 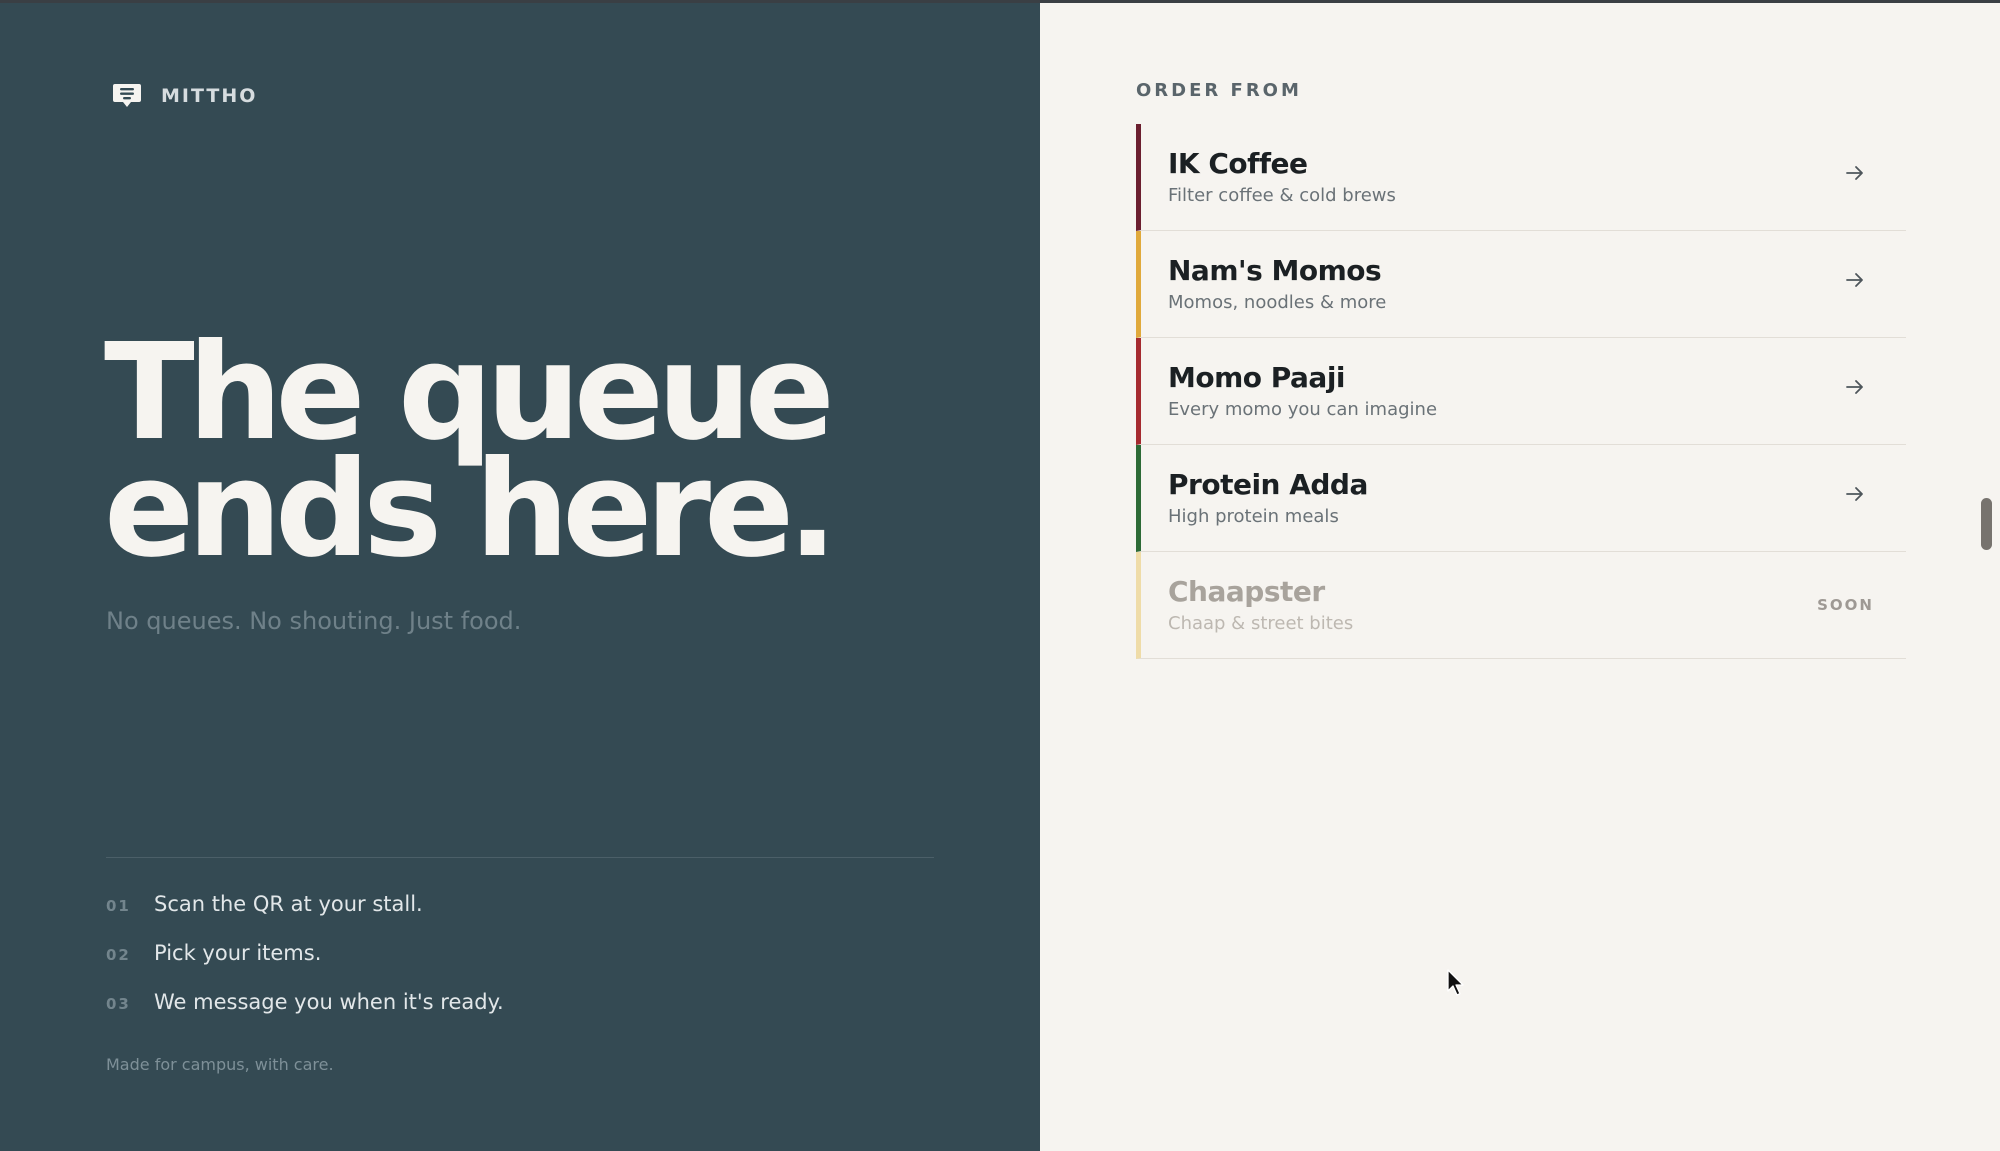 What do you see at coordinates (1845, 605) in the screenshot?
I see `coming-soon-badge: SOON` at bounding box center [1845, 605].